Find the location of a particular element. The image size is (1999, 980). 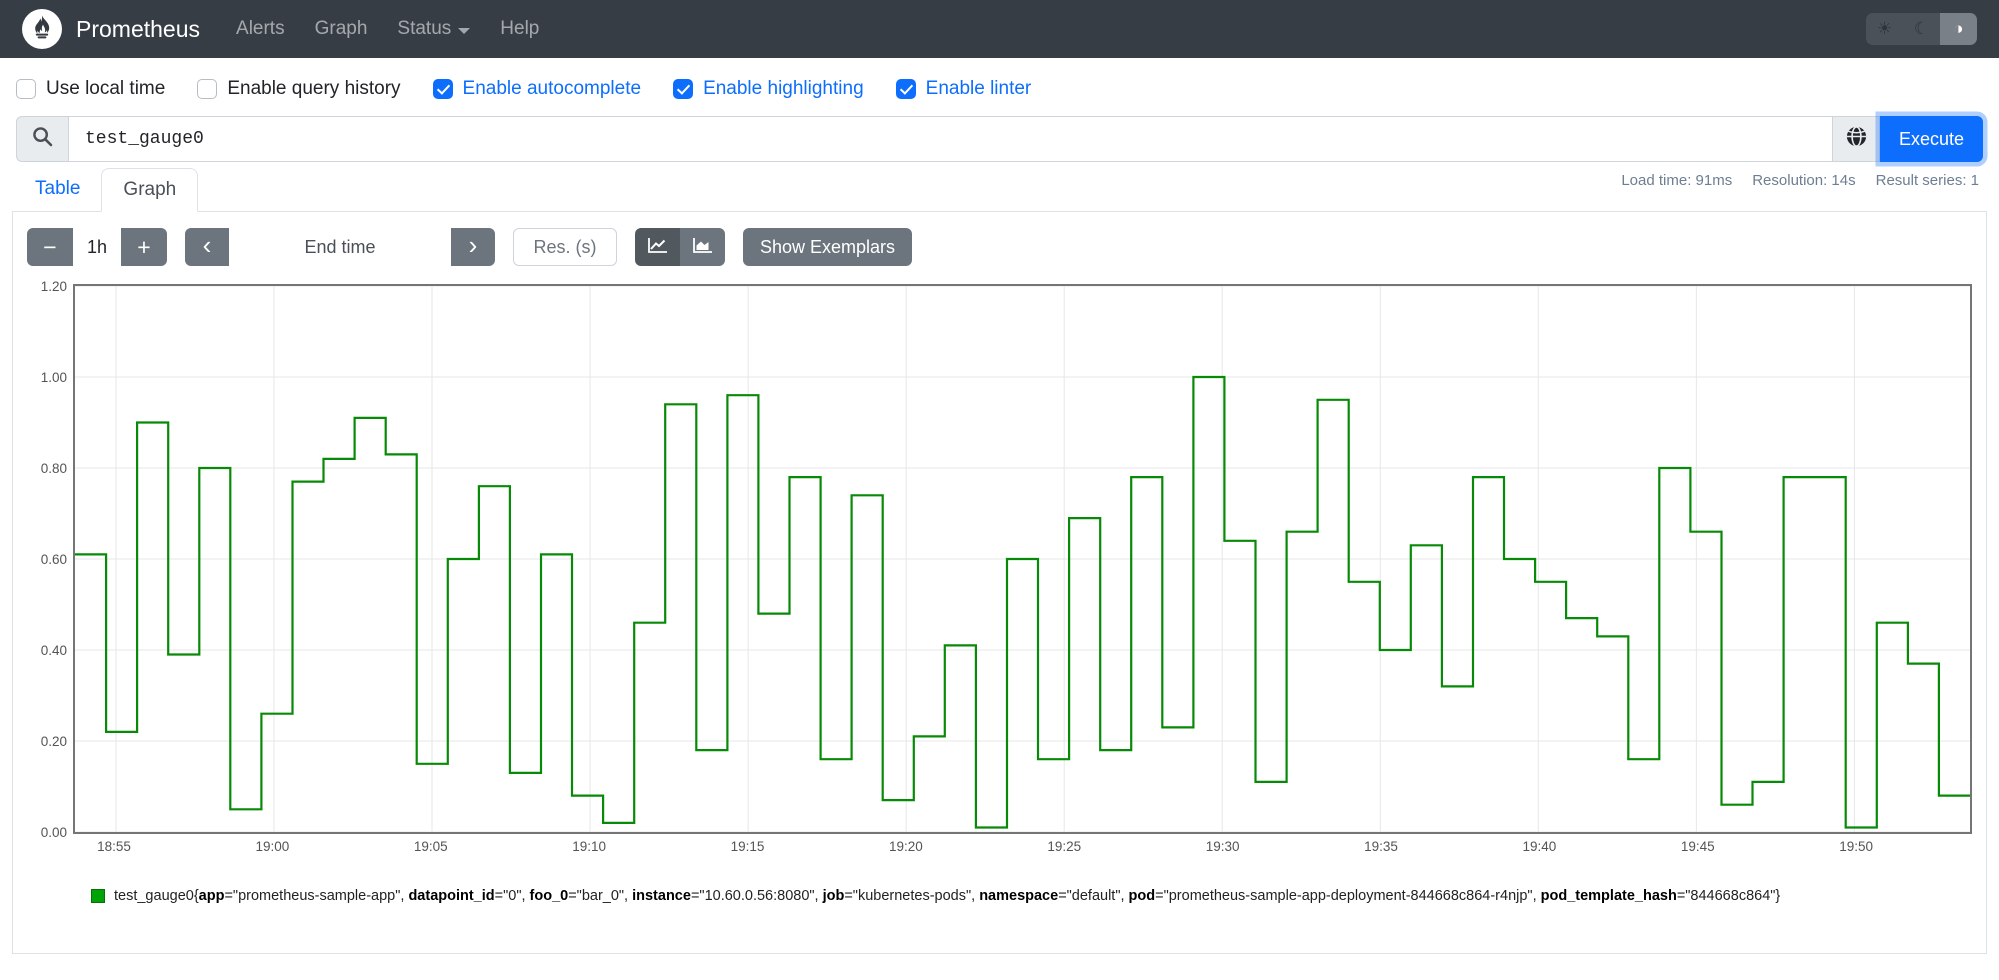

range-input is located at coordinates (97, 247).